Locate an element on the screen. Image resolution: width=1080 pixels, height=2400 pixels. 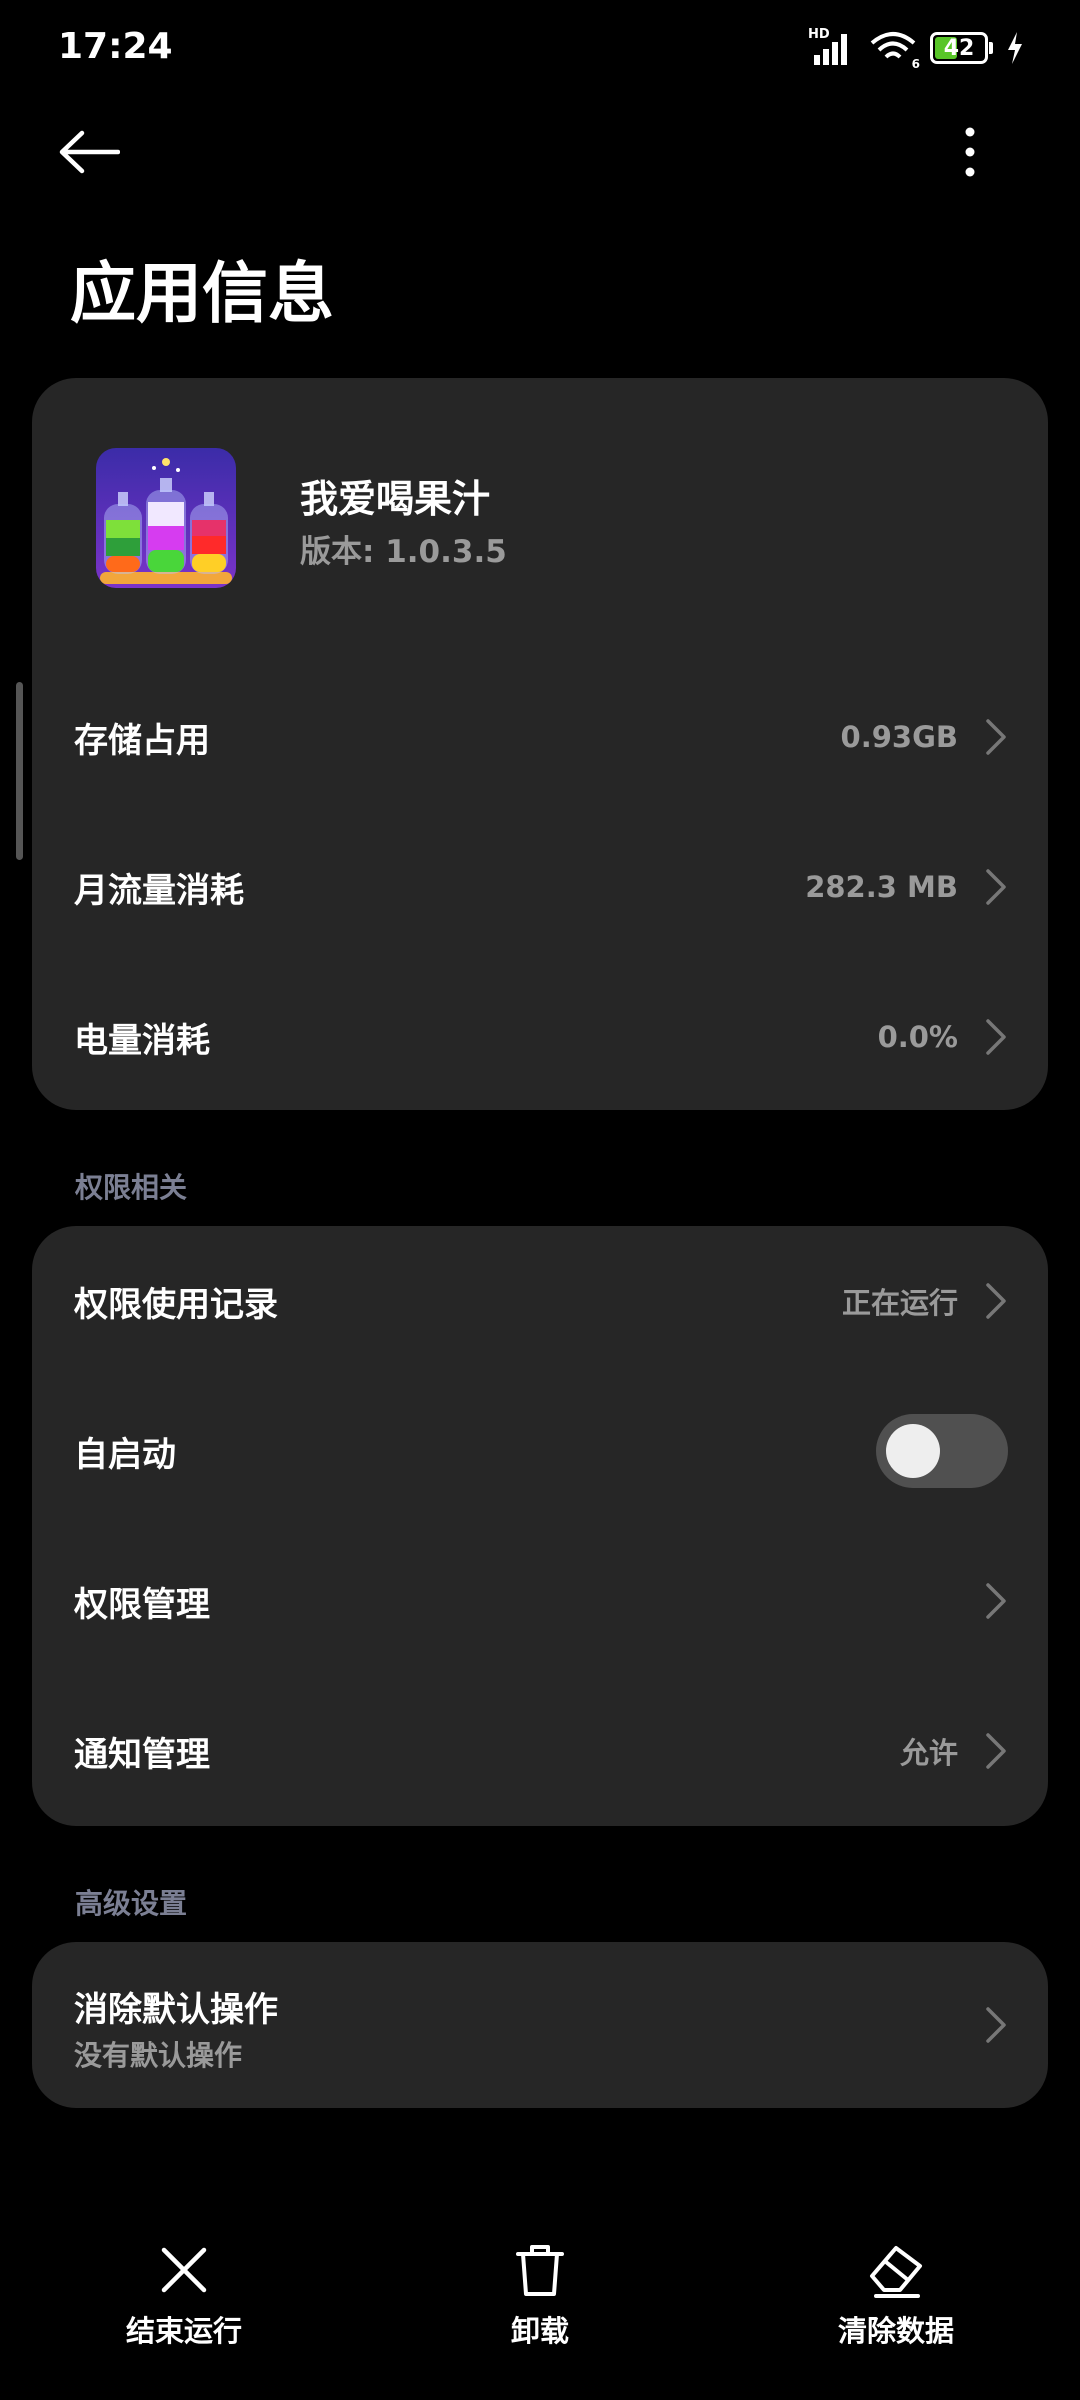
advanced-card: 消除默认操作 没有默认操作 is located at coordinates (540, 2025).